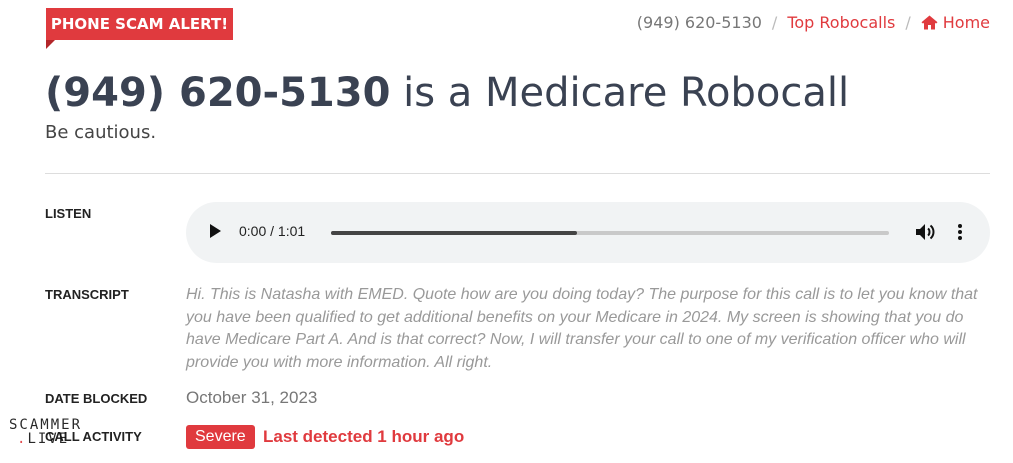 This screenshot has height=463, width=1013. I want to click on date-blocked-label: DATE BLOCKED, so click(96, 398).